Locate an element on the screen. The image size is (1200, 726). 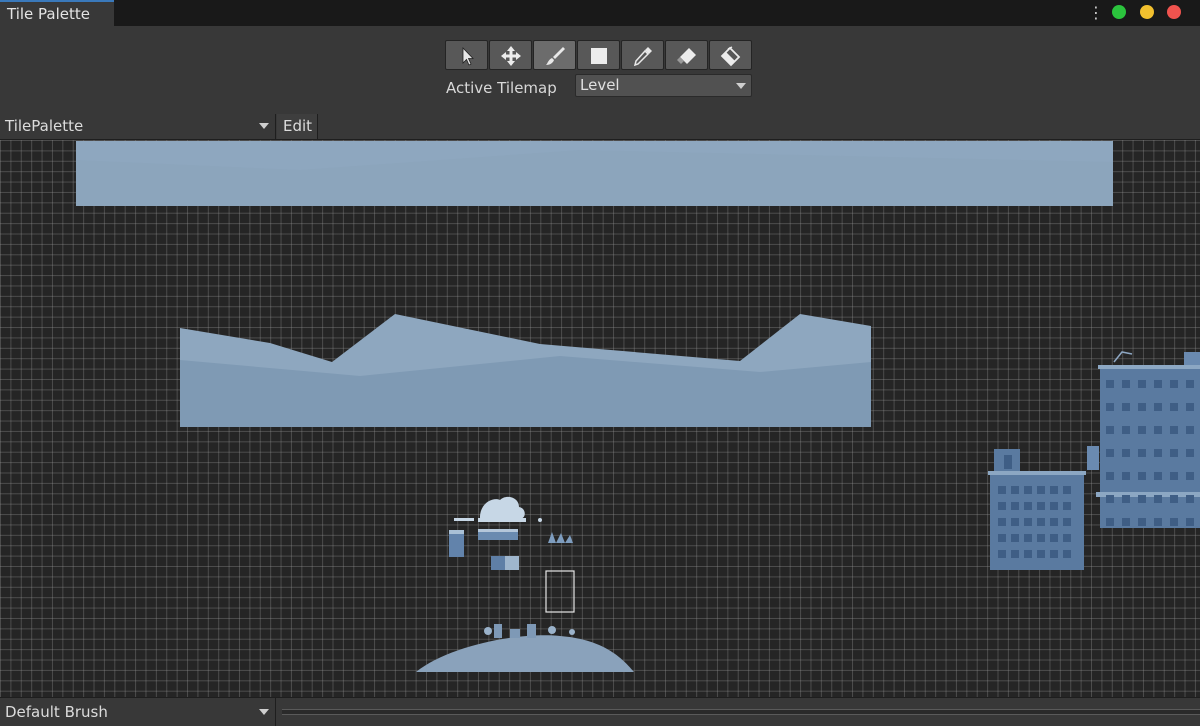
red-window-button is located at coordinates (1174, 12).